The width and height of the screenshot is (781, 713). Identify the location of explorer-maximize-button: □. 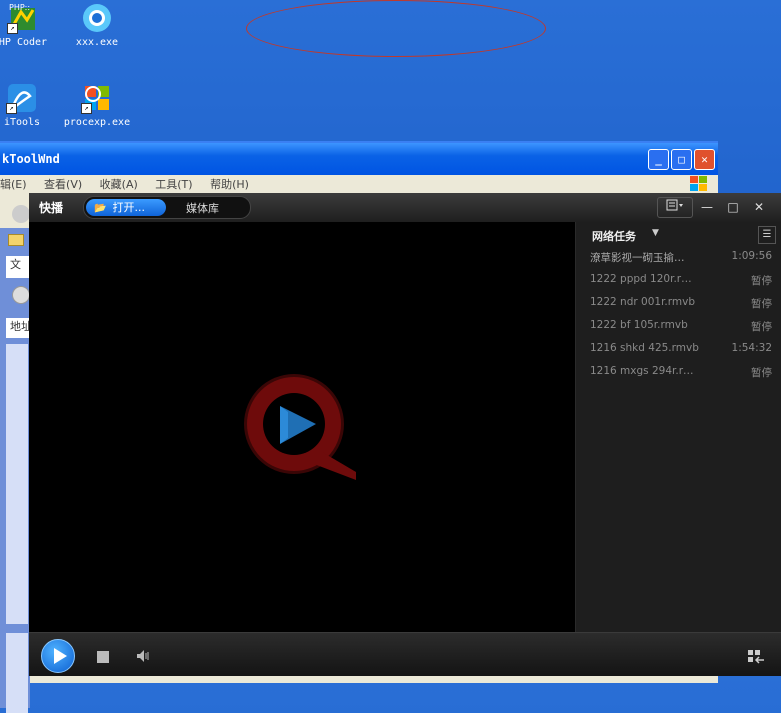
(681, 159).